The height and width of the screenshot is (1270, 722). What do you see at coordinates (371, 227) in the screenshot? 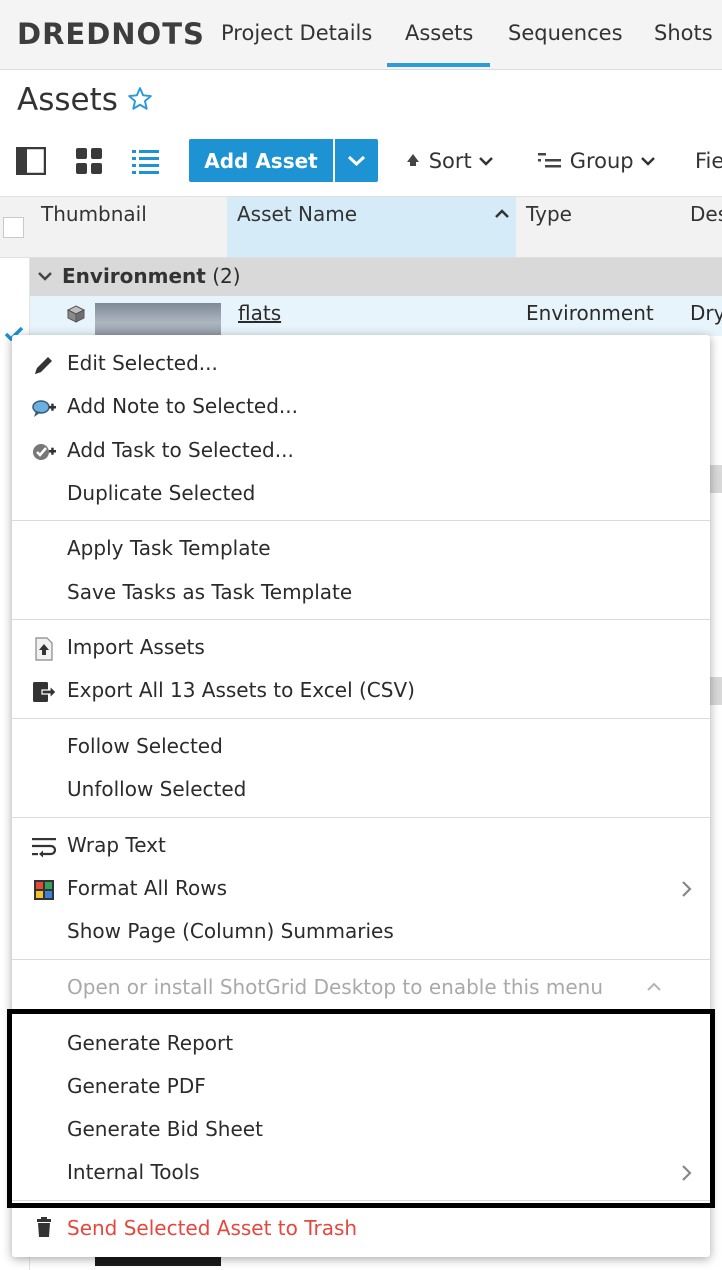
I see `column-header-asset-name: Asset Name` at bounding box center [371, 227].